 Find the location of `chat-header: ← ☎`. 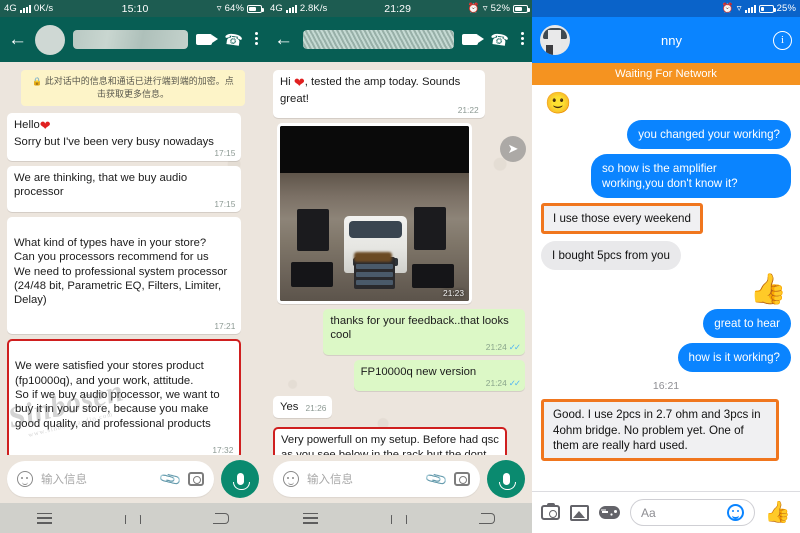

chat-header: ← ☎ is located at coordinates (133, 39).